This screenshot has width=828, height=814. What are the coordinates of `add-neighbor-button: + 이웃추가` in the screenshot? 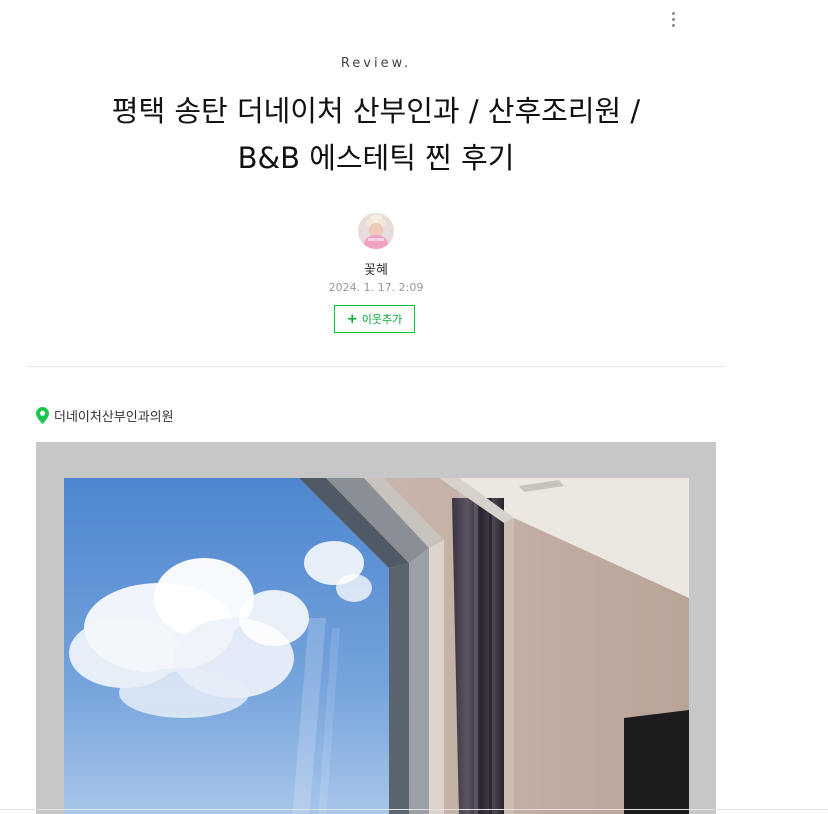 It's located at (374, 319).